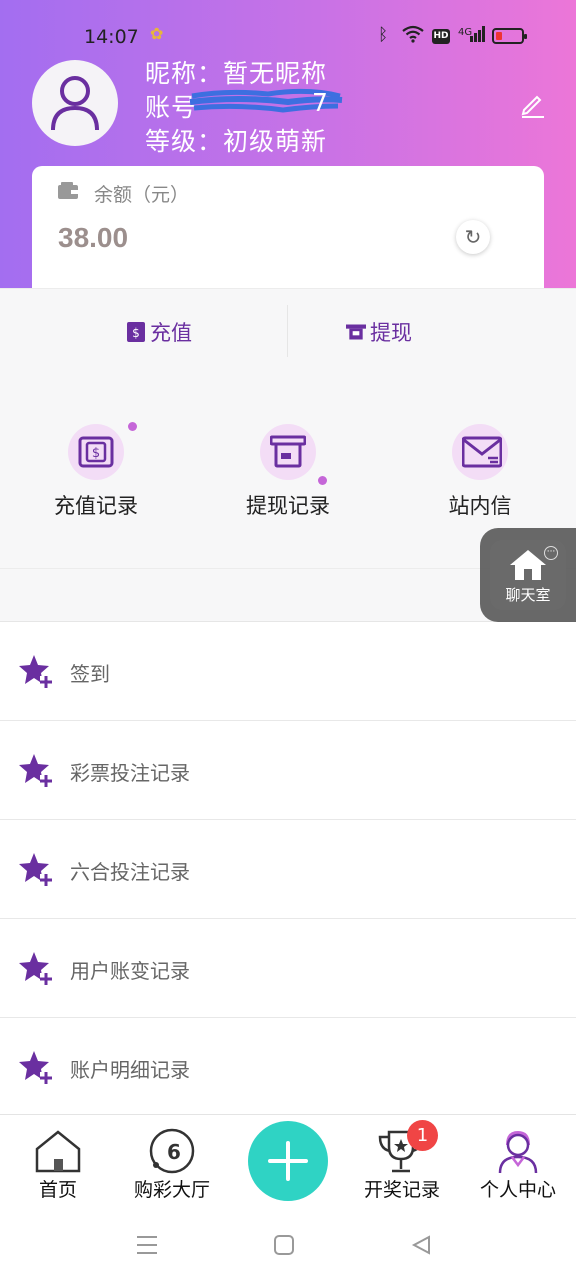  Describe the element at coordinates (93, 237) in the screenshot. I see `balance-amount: 38.00` at that location.